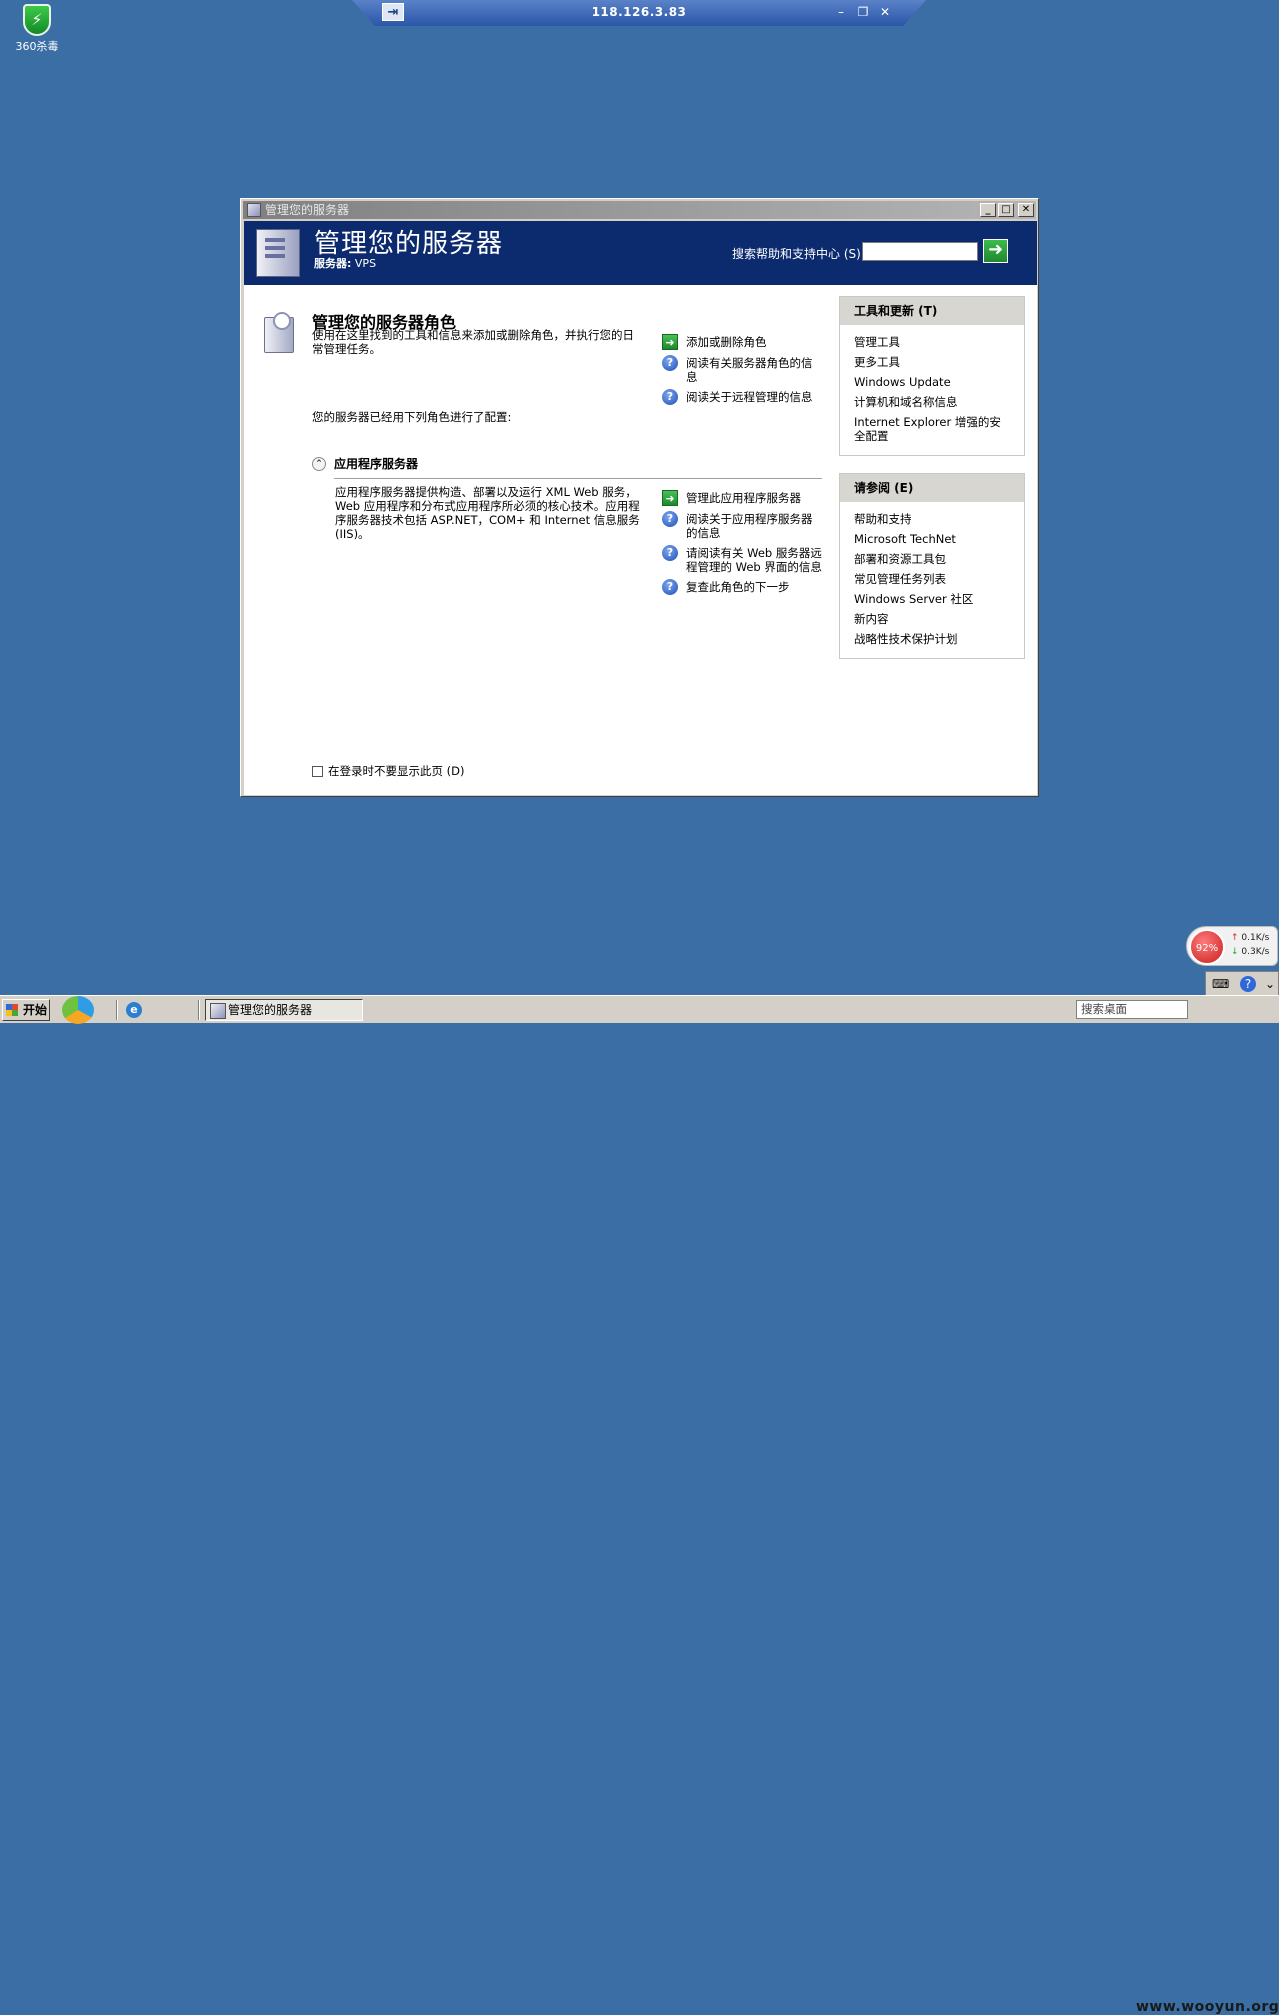 The height and width of the screenshot is (2015, 1279). I want to click on link-read-remote-admin: ? 阅读关于远程管理的信息, so click(742, 397).